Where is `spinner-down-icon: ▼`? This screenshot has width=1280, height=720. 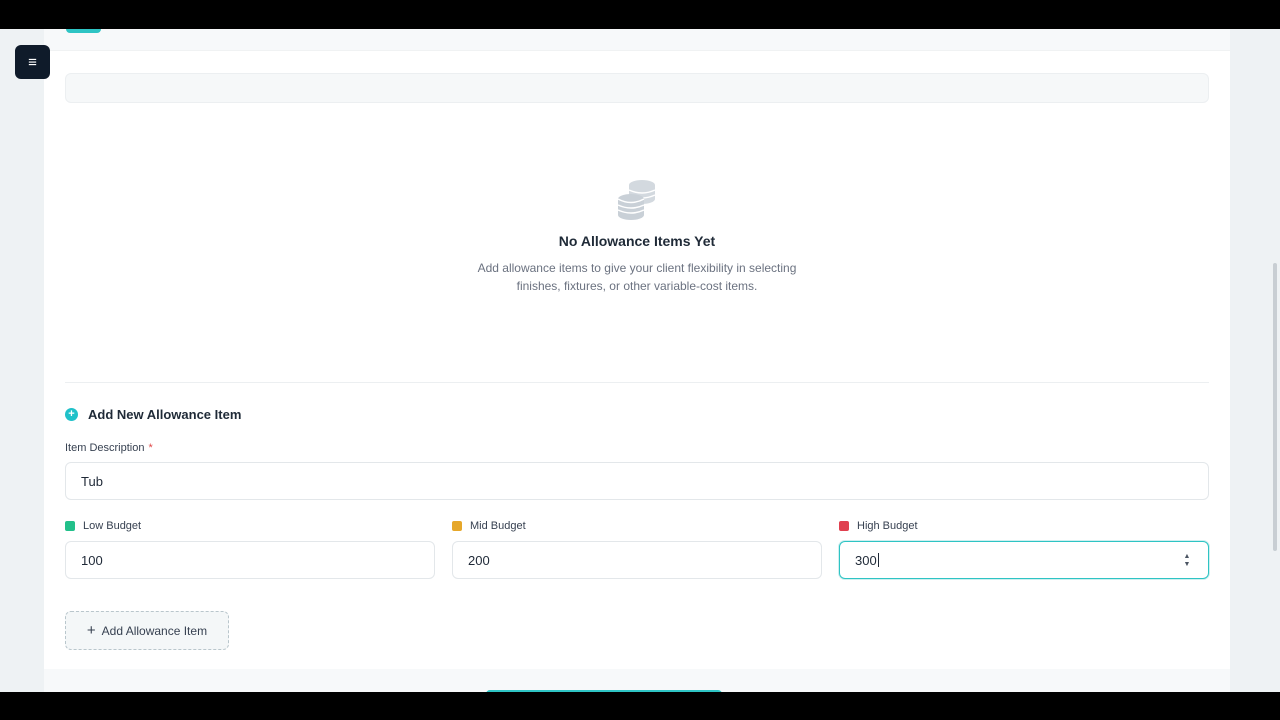 spinner-down-icon: ▼ is located at coordinates (1187, 564).